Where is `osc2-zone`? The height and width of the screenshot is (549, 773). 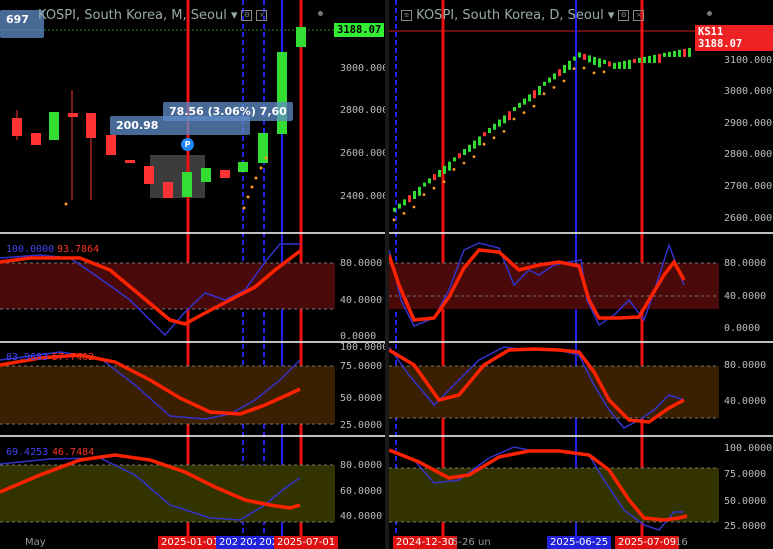
osc2-zone is located at coordinates (554, 392).